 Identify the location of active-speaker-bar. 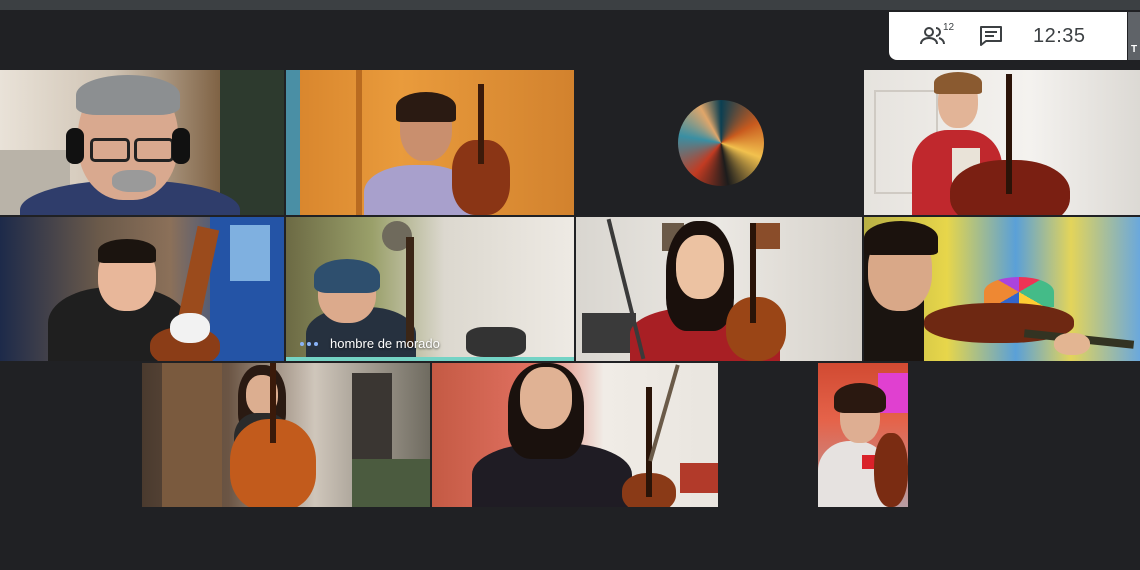
(430, 359).